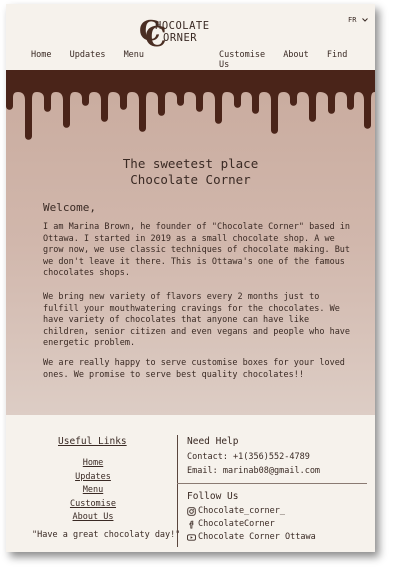 The height and width of the screenshot is (581, 400). What do you see at coordinates (180, 38) in the screenshot?
I see `logo-word-corner: ORNER` at bounding box center [180, 38].